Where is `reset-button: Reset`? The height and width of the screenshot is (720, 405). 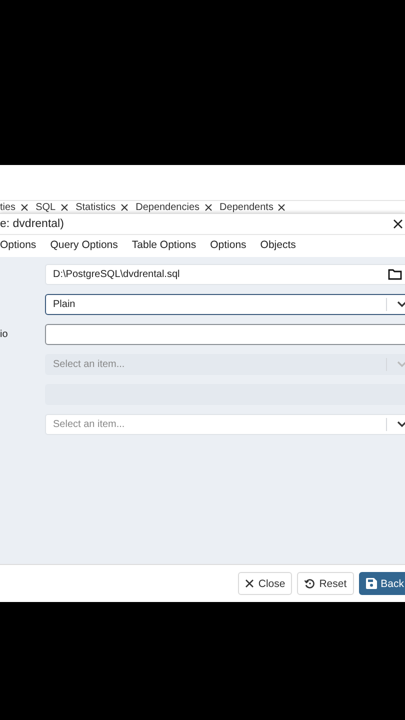
reset-button: Reset is located at coordinates (325, 583).